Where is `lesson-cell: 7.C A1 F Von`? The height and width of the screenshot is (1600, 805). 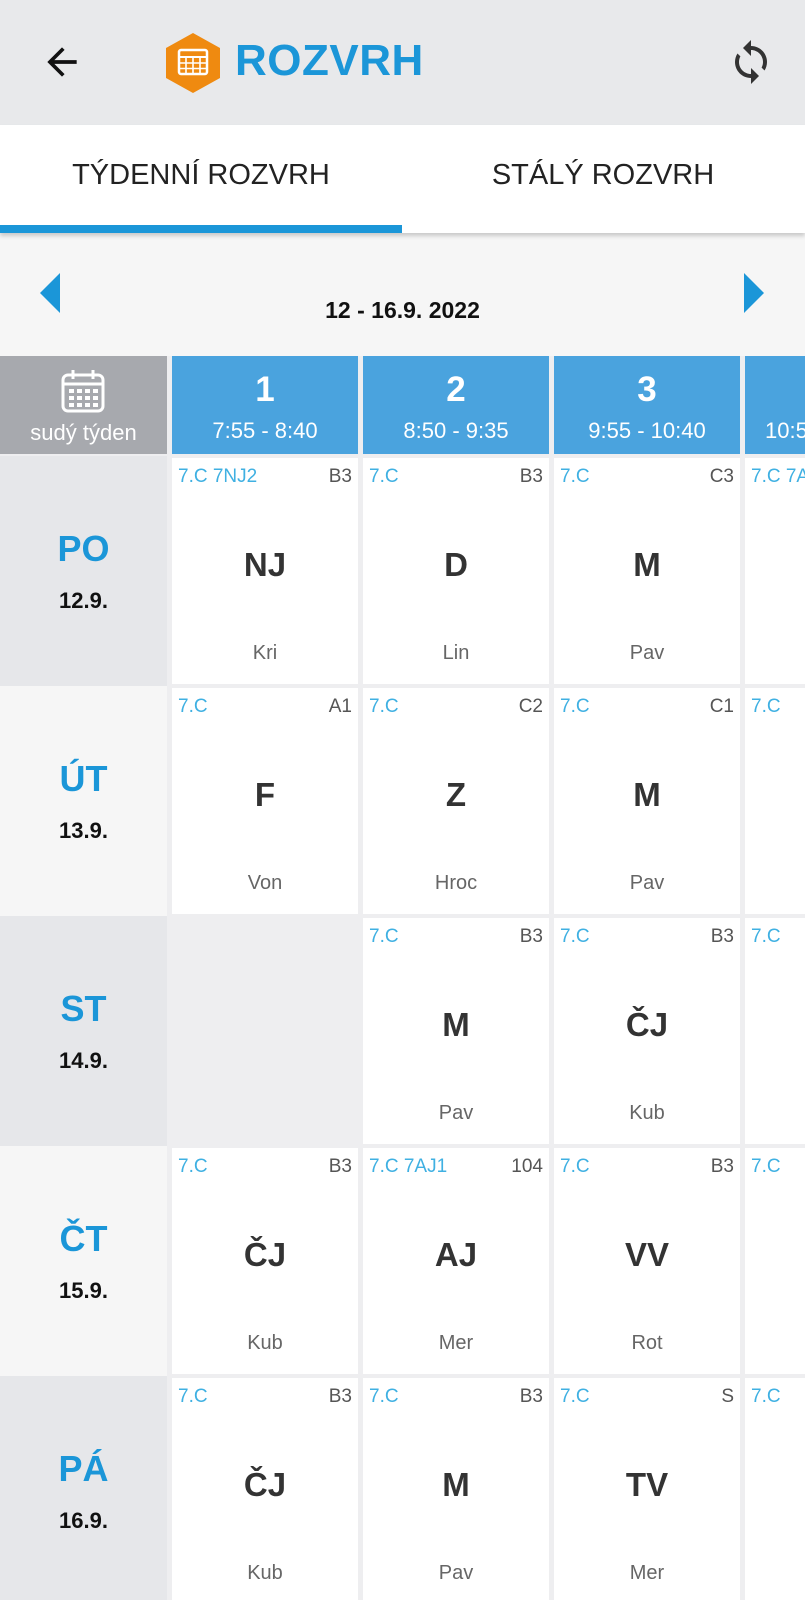 lesson-cell: 7.C A1 F Von is located at coordinates (265, 801).